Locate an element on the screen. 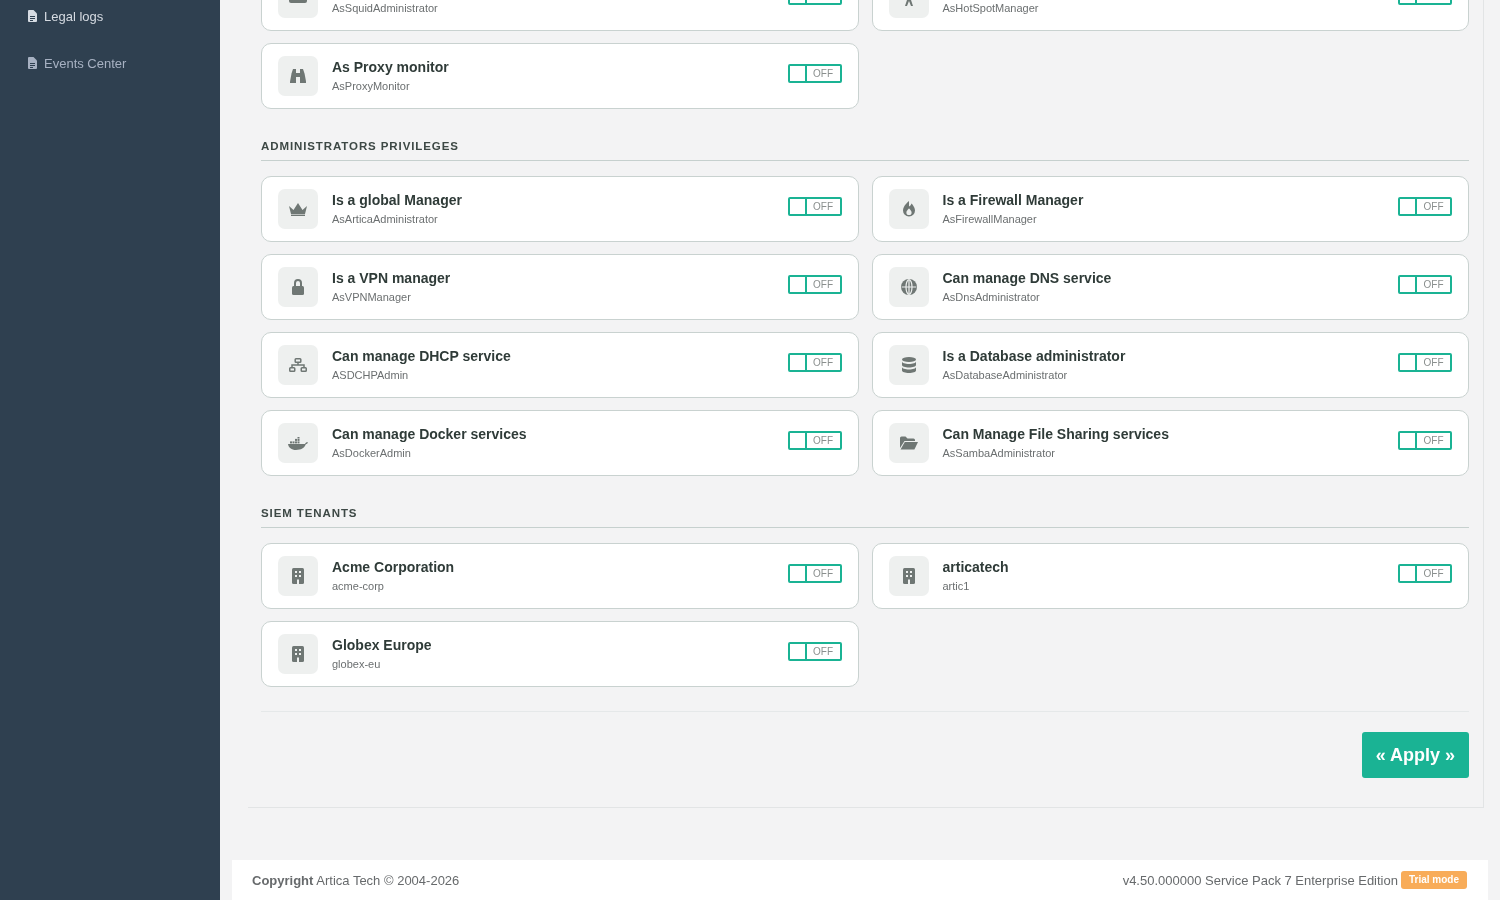  card-subtitle: AsSquidAdministrator is located at coordinates (385, 8).